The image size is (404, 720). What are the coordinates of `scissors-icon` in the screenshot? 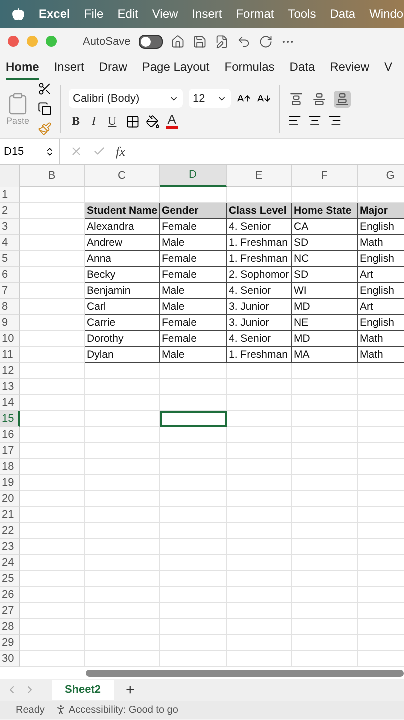 It's located at (45, 89).